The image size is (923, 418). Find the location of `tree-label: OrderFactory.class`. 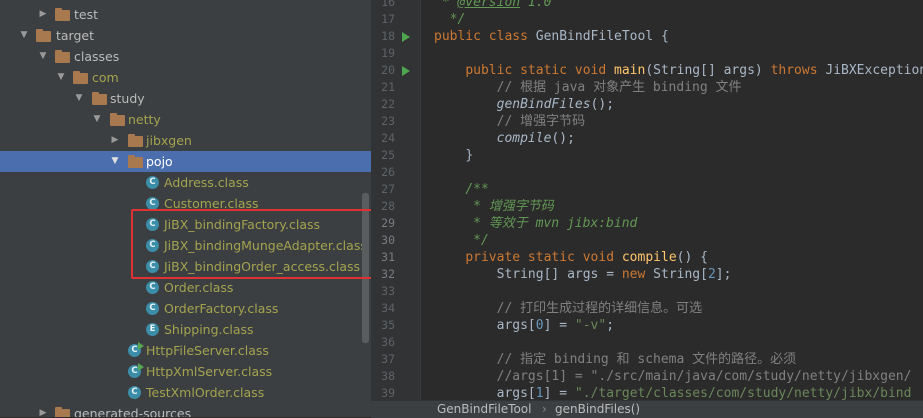

tree-label: OrderFactory.class is located at coordinates (221, 308).